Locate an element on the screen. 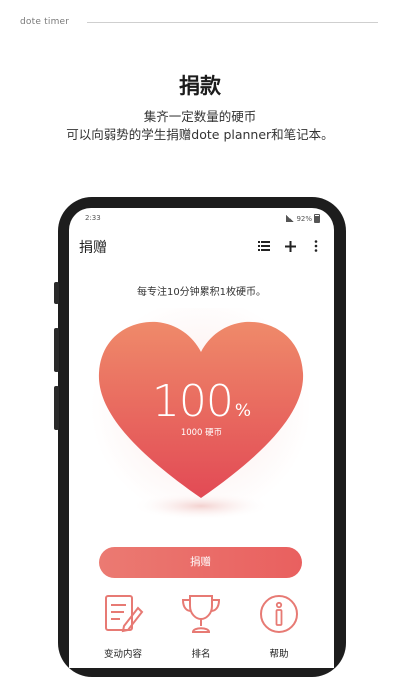  nav-item-changes: 变动内容 is located at coordinates (123, 626).